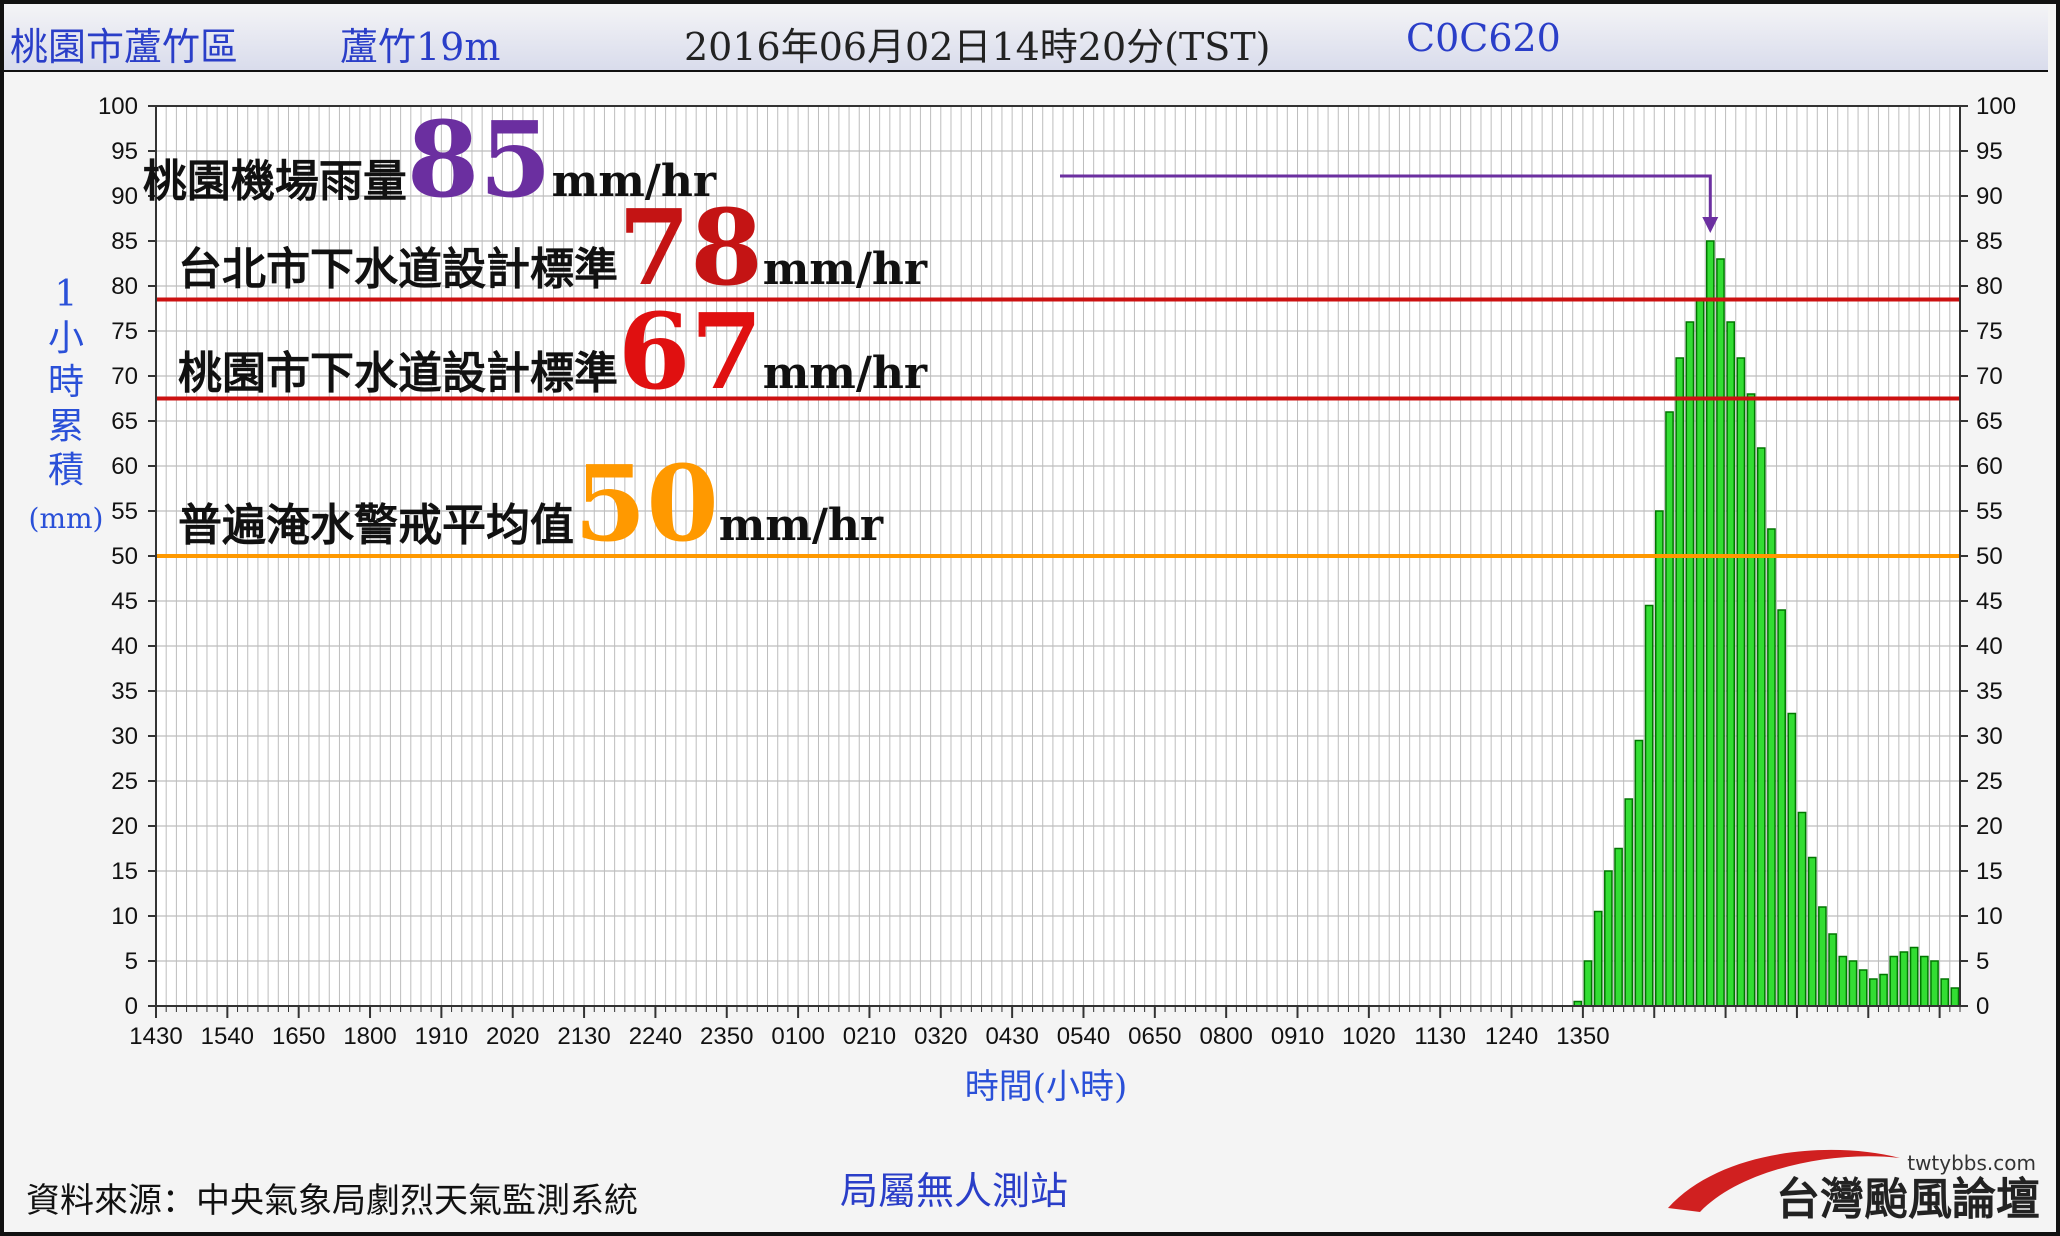 The image size is (2060, 1236). What do you see at coordinates (1989, 376) in the screenshot?
I see `y-tick-label-right: 70` at bounding box center [1989, 376].